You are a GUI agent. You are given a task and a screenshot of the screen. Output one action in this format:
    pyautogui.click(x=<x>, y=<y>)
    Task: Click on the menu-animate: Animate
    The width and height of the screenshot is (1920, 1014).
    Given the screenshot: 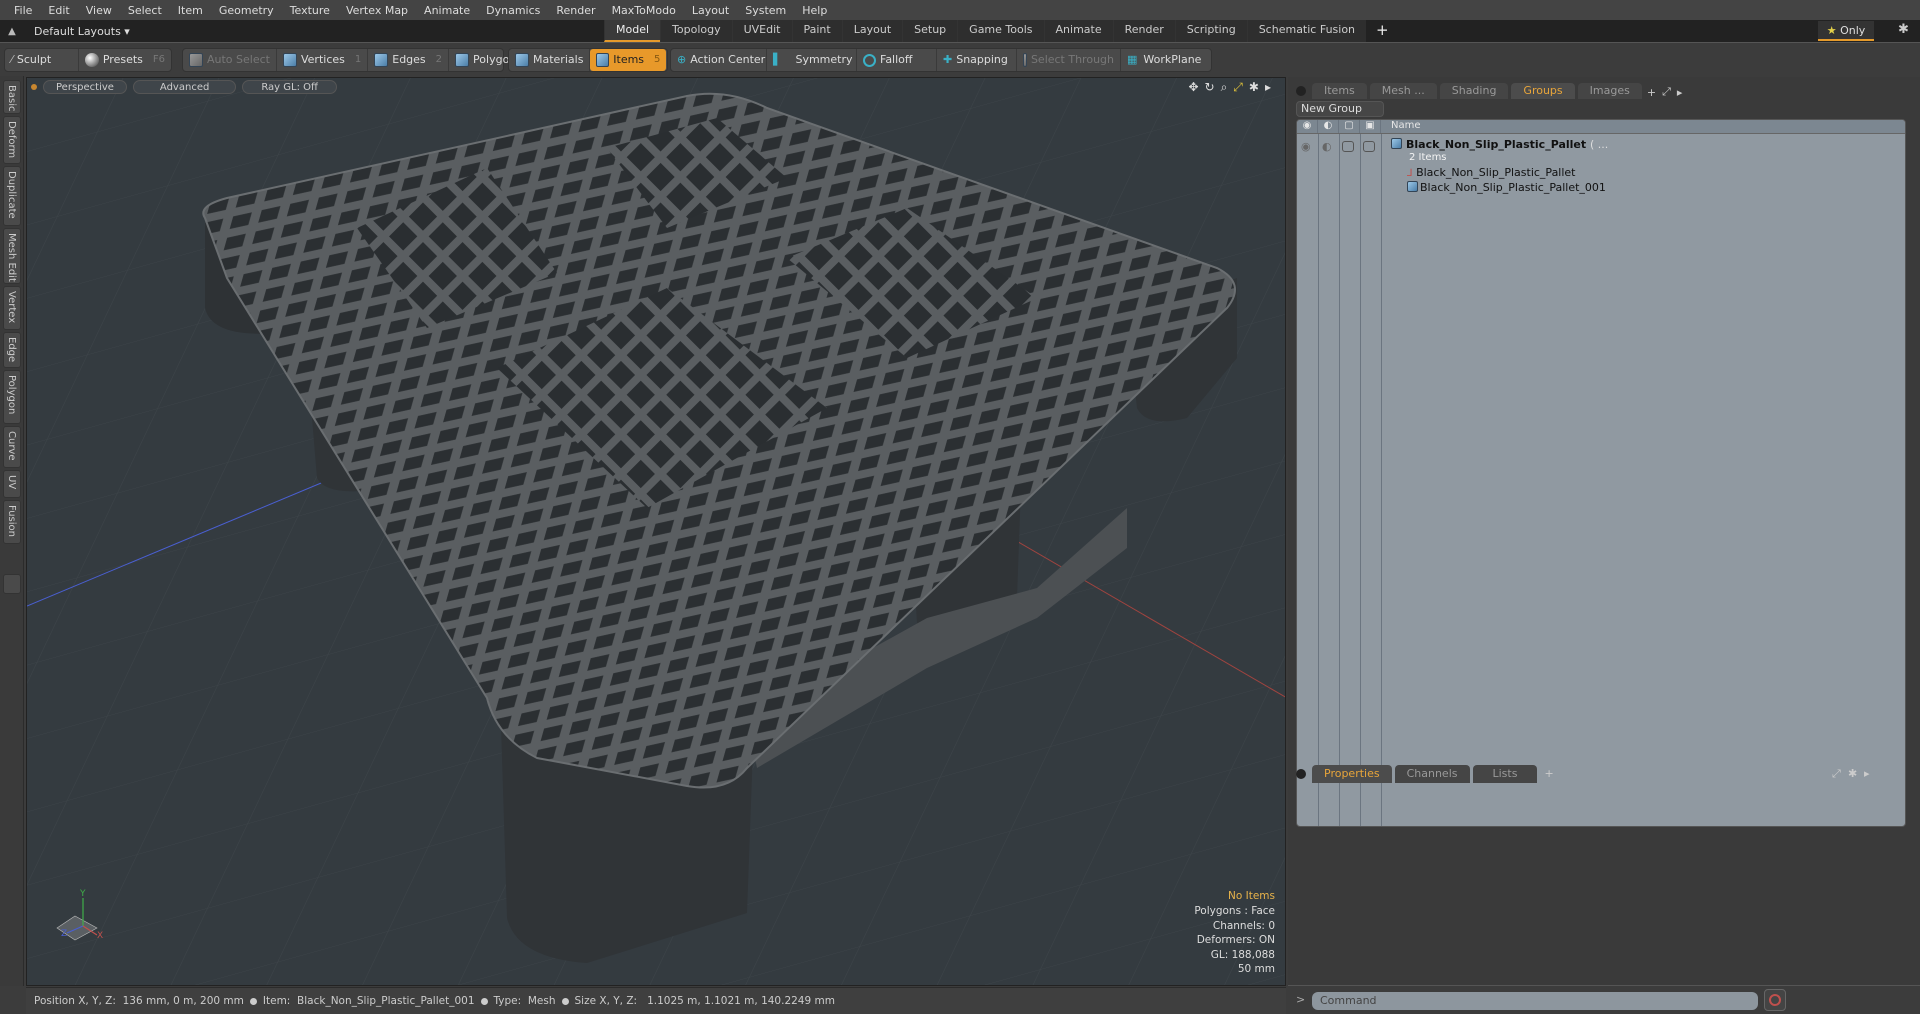 What is the action you would take?
    pyautogui.click(x=447, y=10)
    